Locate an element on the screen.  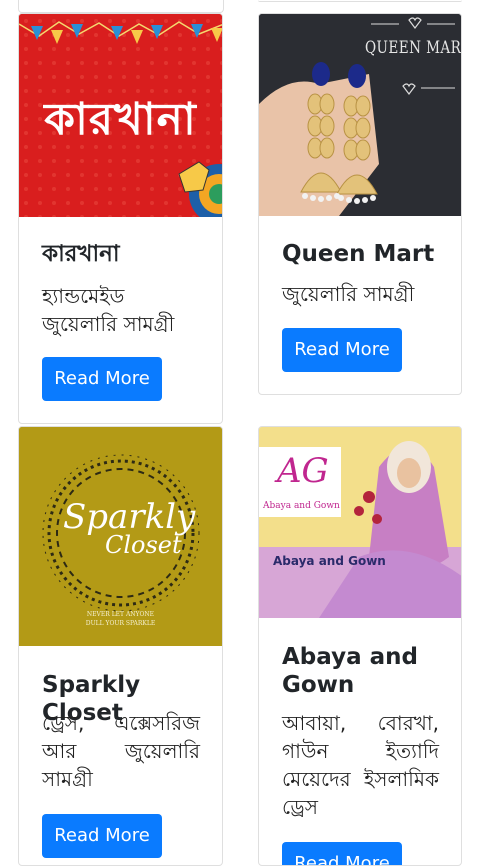
card-description: হ্যান্ডমেইড জুয়েলারি সামগ্রী is located at coordinates (108, 310).